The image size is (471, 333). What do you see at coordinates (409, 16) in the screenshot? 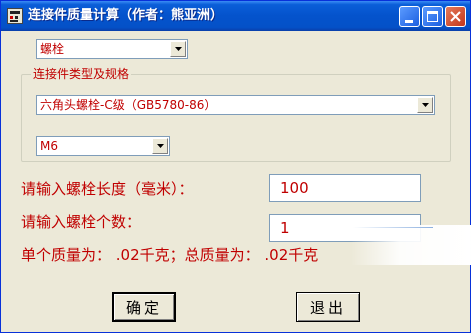
I see `minimize-button` at bounding box center [409, 16].